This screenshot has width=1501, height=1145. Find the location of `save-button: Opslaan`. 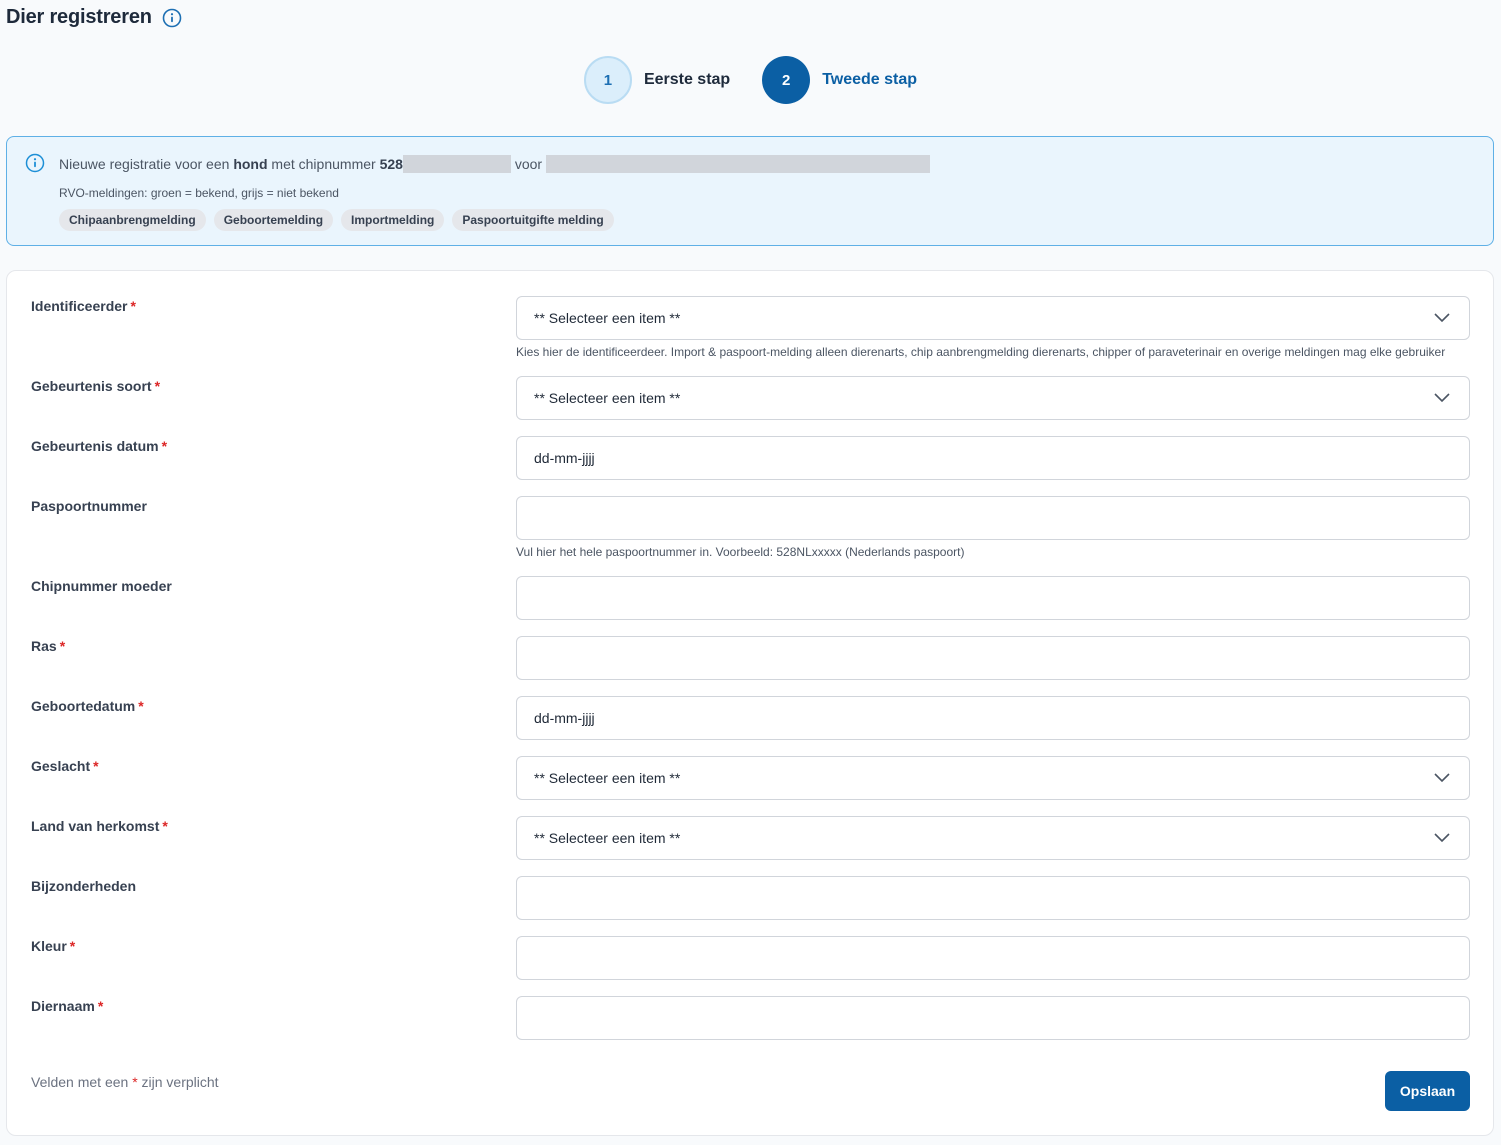

save-button: Opslaan is located at coordinates (1427, 1091).